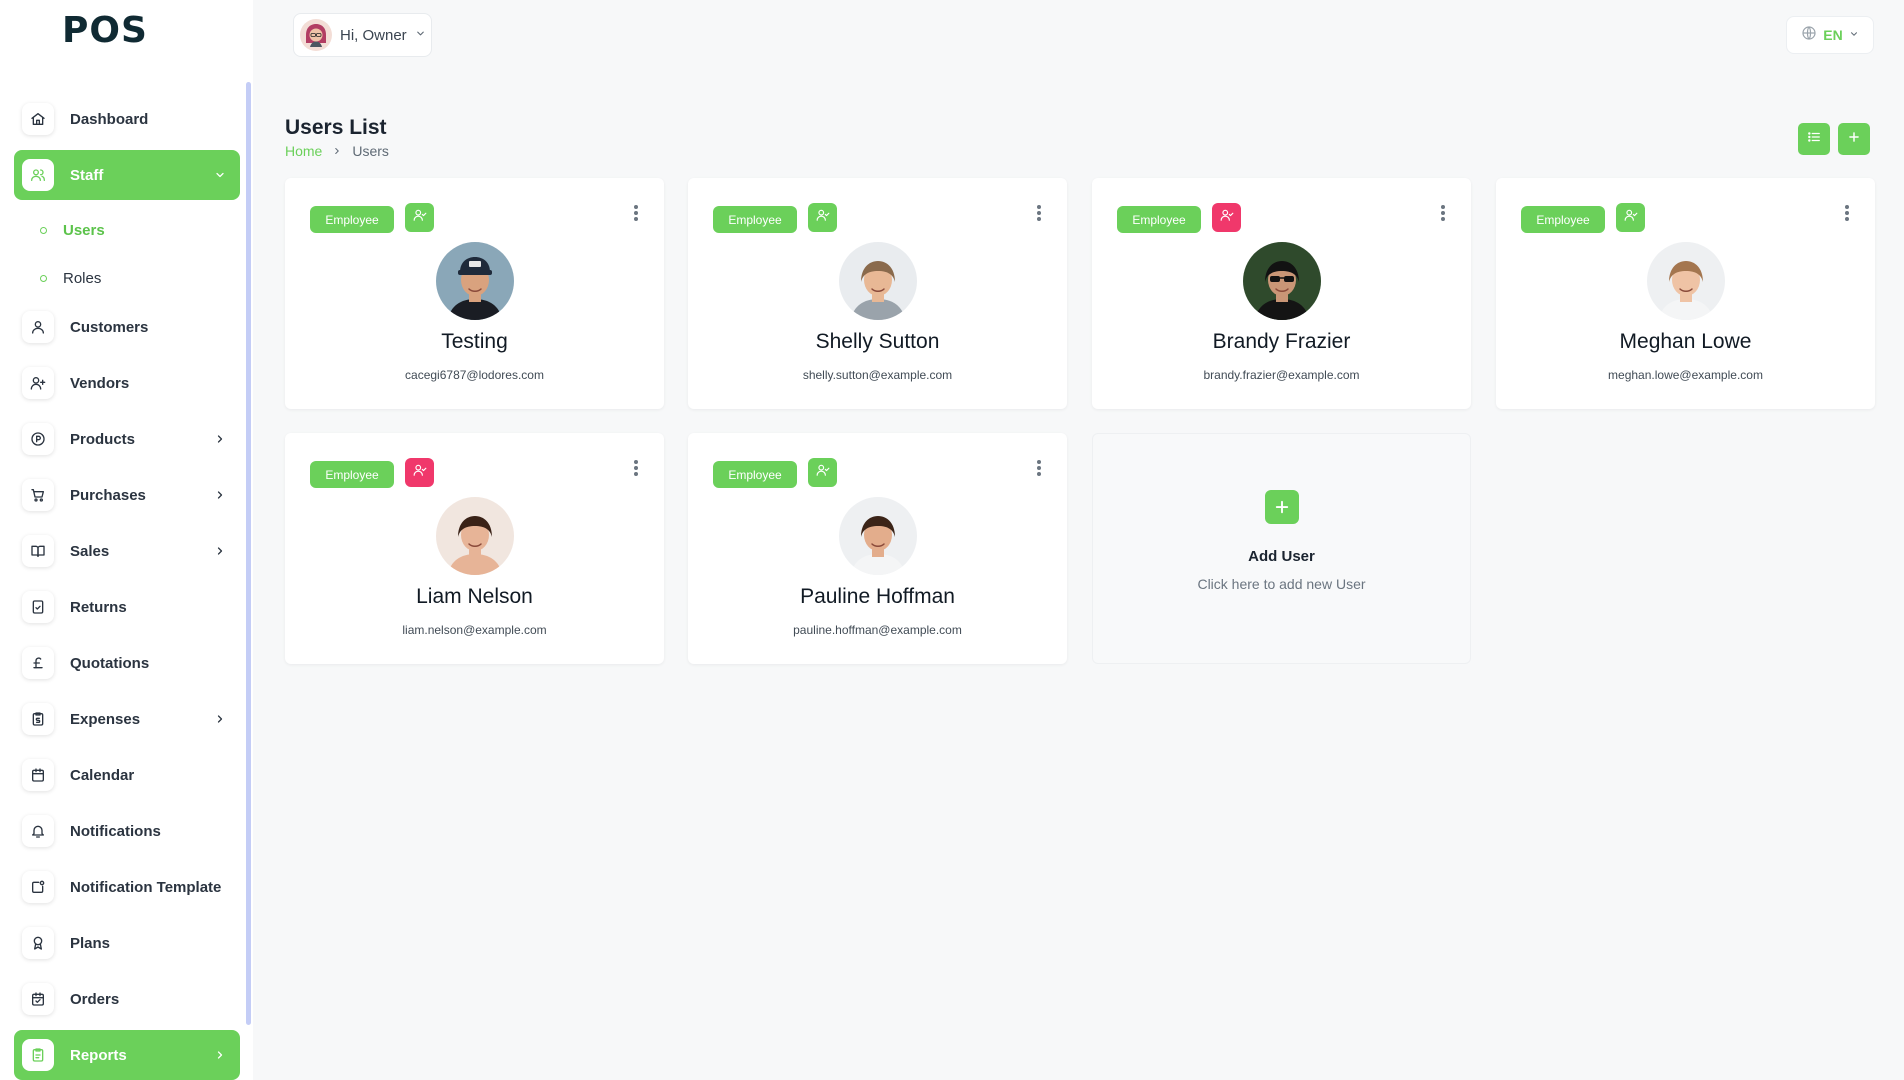 The height and width of the screenshot is (1080, 1904). What do you see at coordinates (127, 999) in the screenshot?
I see `sidebar-item-orders: Orders` at bounding box center [127, 999].